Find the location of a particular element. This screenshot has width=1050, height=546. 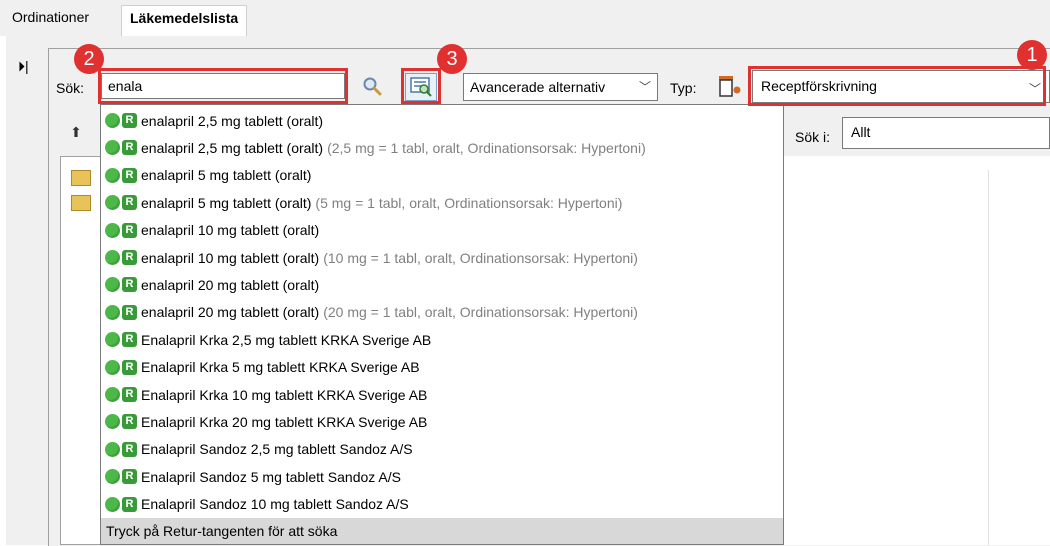

result-item: Renalapril 5 mg tablett (oralt) is located at coordinates (208, 175).